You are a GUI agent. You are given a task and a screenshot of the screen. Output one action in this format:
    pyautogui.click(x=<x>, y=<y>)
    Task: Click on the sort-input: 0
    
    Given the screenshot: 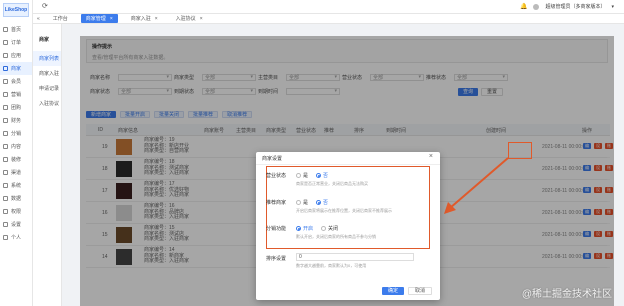 What is the action you would take?
    pyautogui.click(x=355, y=257)
    